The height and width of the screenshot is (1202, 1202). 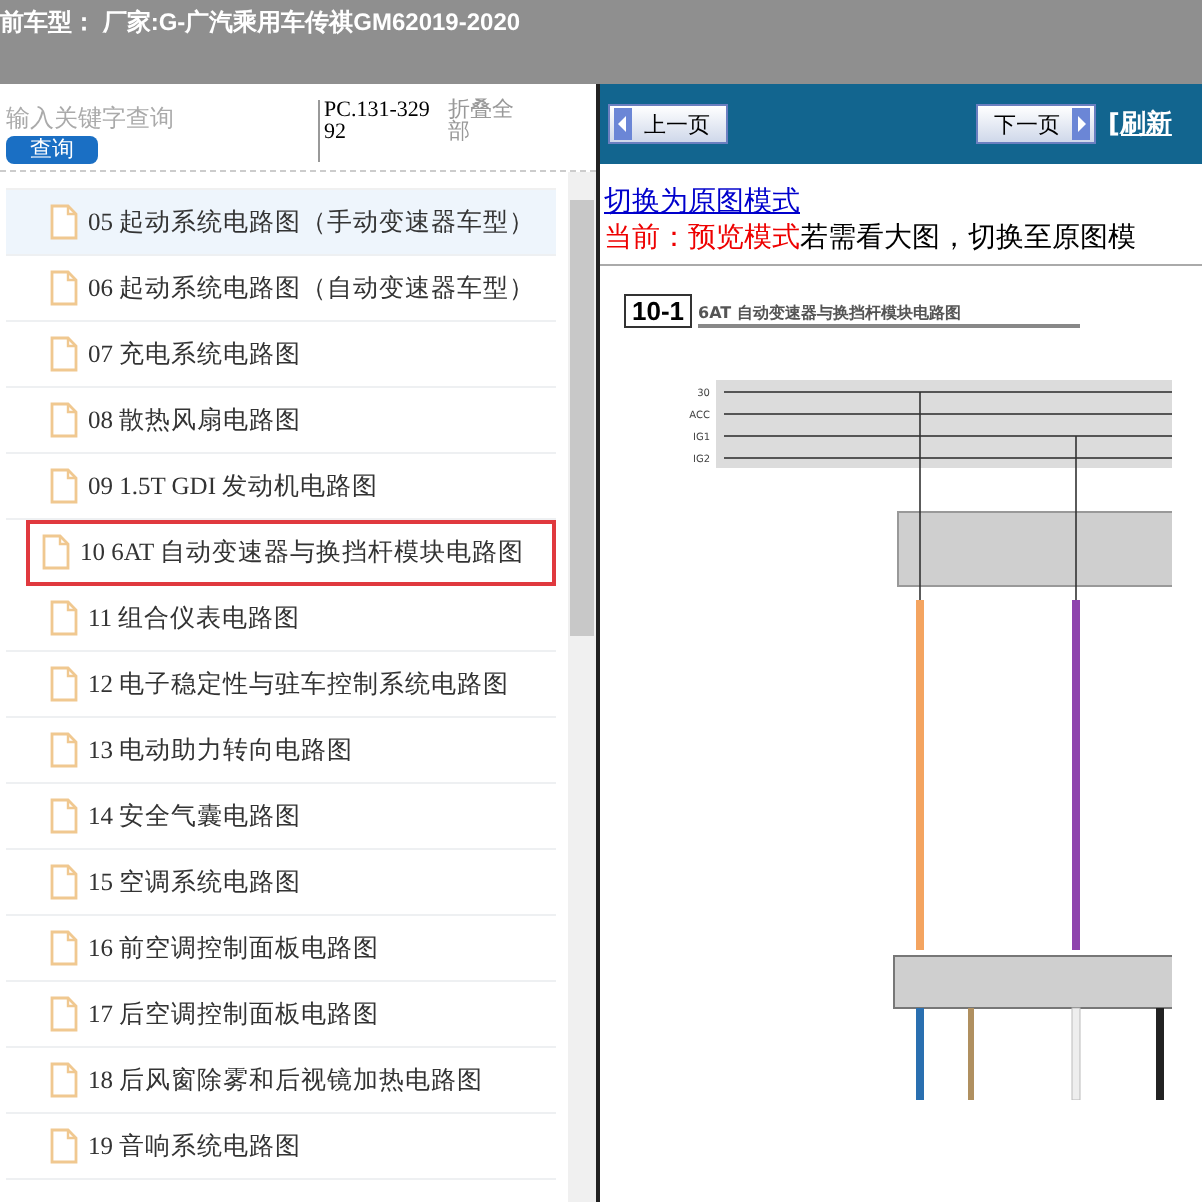 What do you see at coordinates (281, 619) in the screenshot?
I see `diagram-list-item: 11 组合仪表电路图` at bounding box center [281, 619].